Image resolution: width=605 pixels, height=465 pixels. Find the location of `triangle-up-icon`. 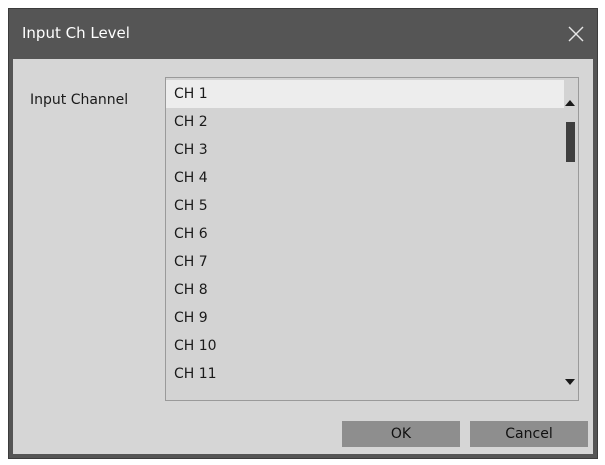

triangle-up-icon is located at coordinates (570, 103).